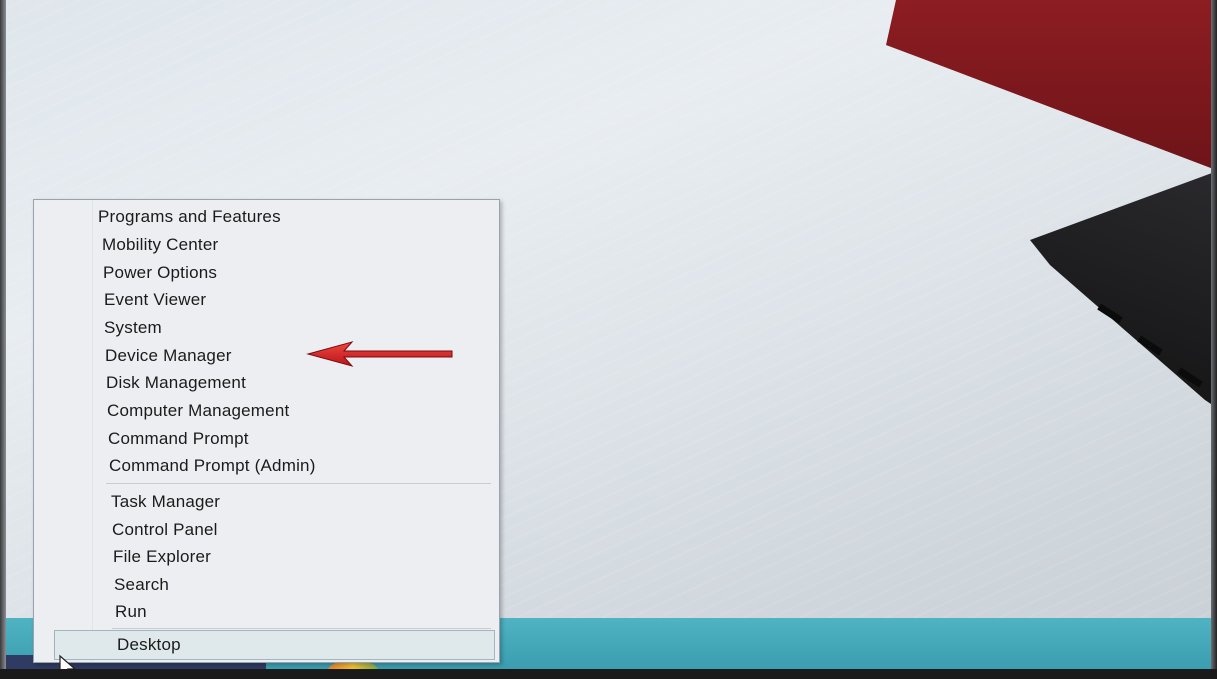 This screenshot has height=679, width=1217. What do you see at coordinates (131, 612) in the screenshot?
I see `menu-item-run: Run` at bounding box center [131, 612].